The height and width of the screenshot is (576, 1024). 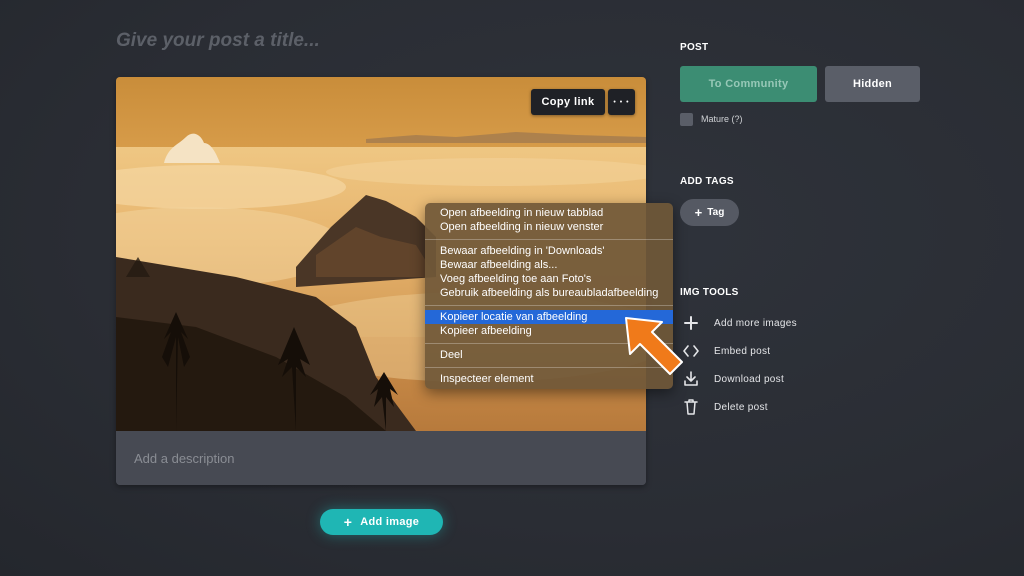 What do you see at coordinates (694, 47) in the screenshot?
I see `post-heading: POST` at bounding box center [694, 47].